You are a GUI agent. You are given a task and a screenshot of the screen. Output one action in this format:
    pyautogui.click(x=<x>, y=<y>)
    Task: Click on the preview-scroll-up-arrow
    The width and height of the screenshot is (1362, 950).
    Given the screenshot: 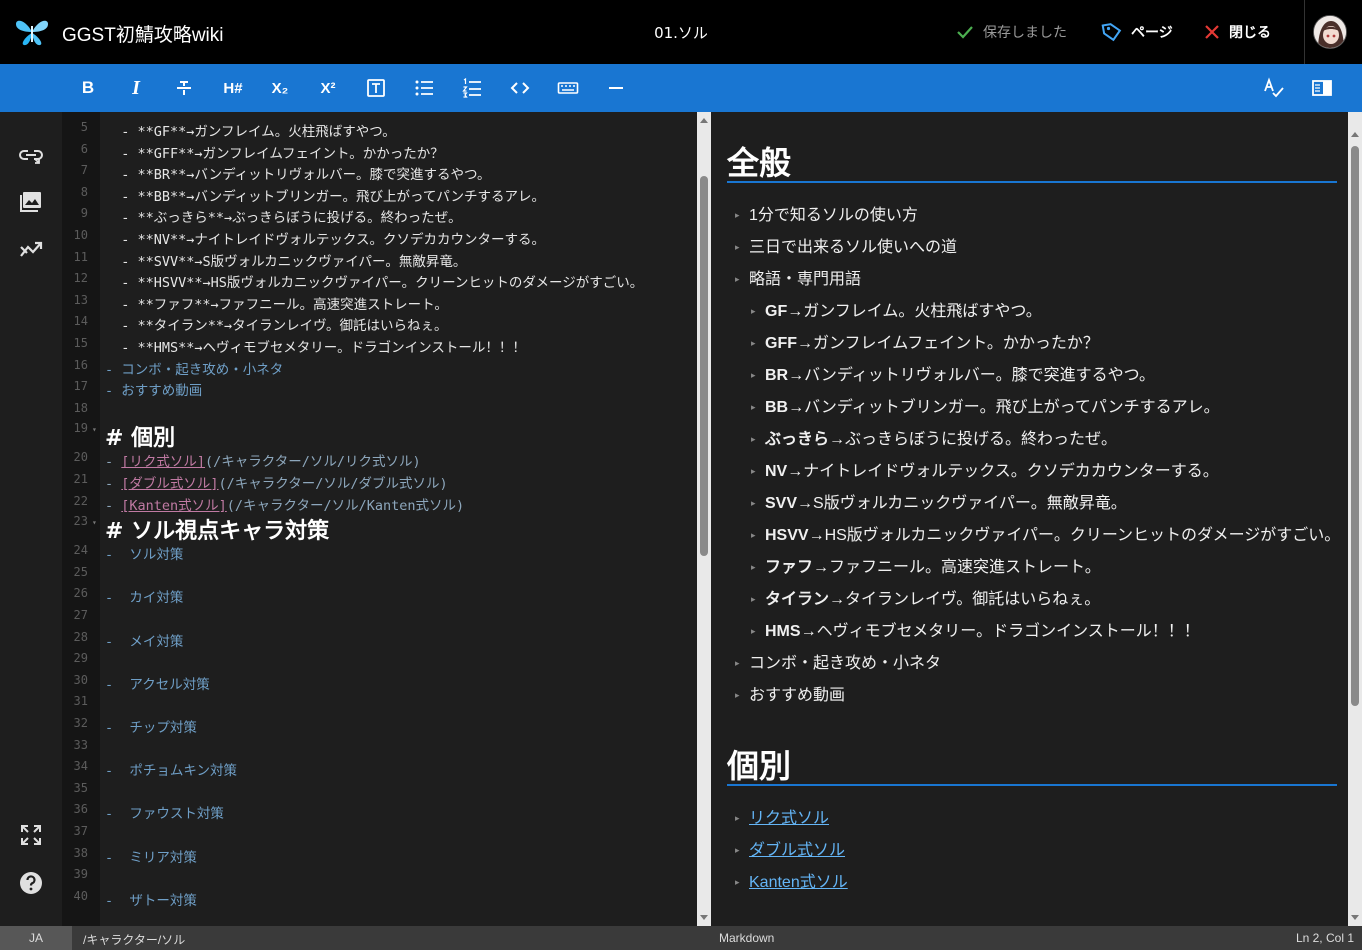 What is the action you would take?
    pyautogui.click(x=1355, y=134)
    